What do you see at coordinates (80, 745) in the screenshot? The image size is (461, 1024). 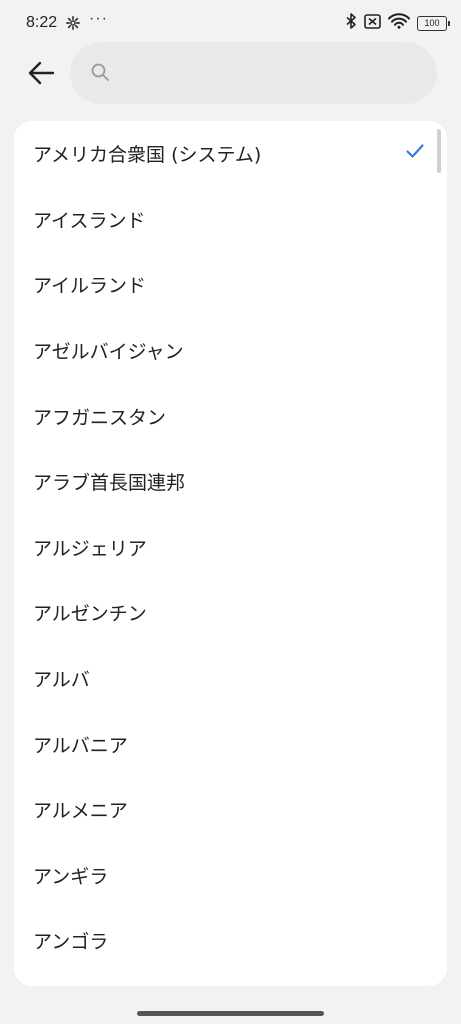 I see `country-label: アルバニア` at bounding box center [80, 745].